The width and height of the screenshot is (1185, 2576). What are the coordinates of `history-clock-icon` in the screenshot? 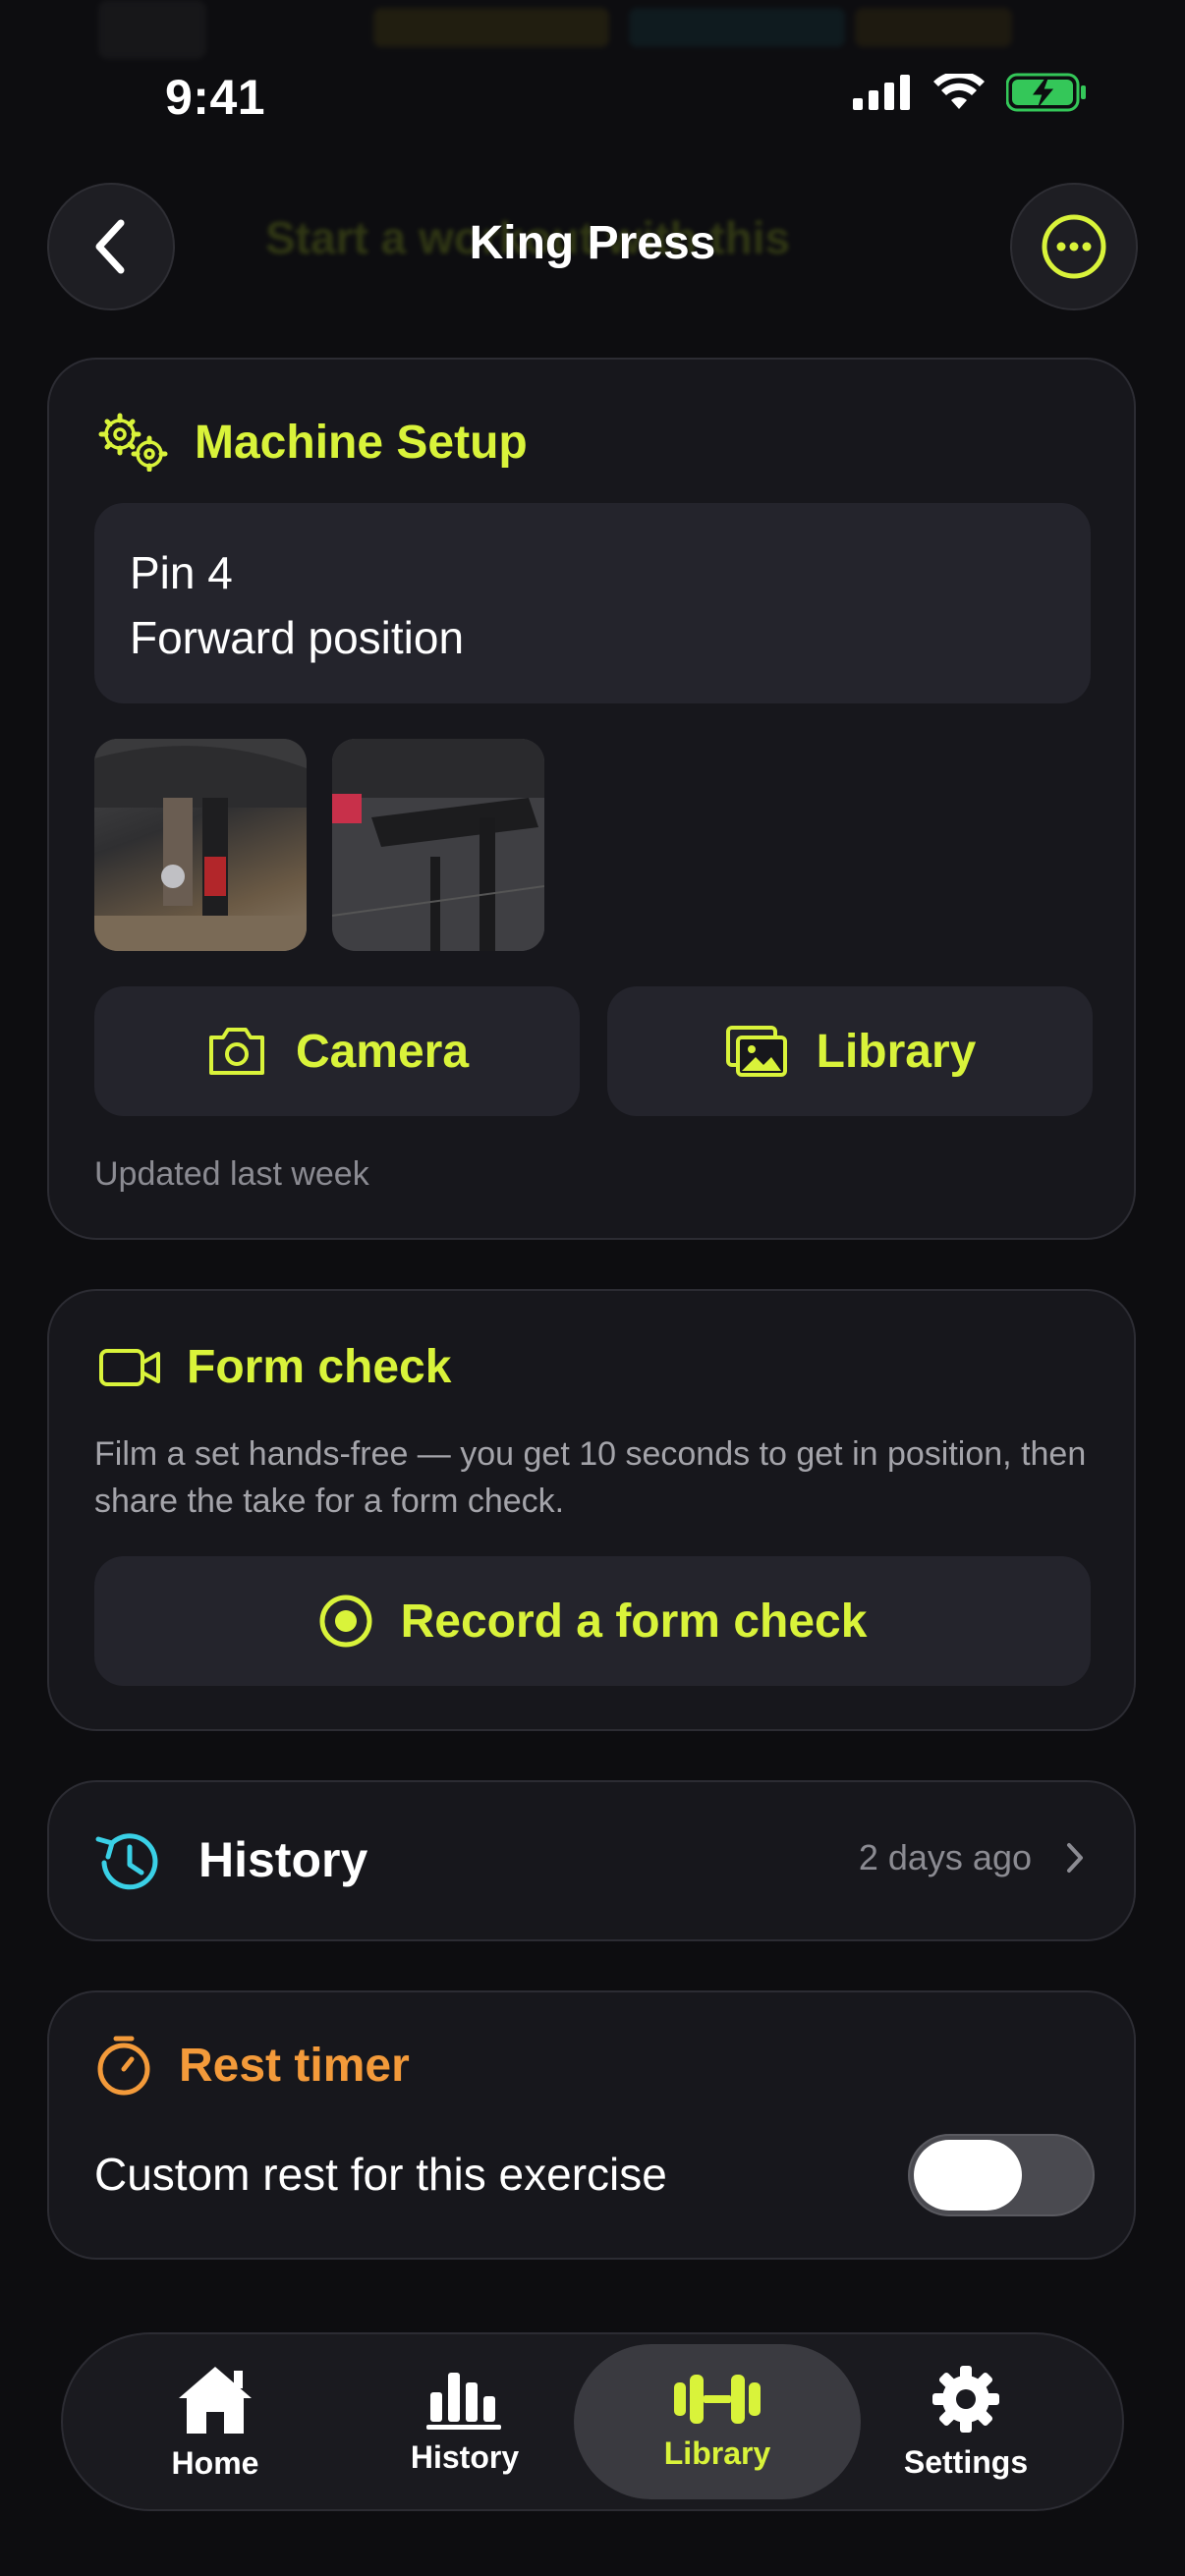 It's located at (127, 1861).